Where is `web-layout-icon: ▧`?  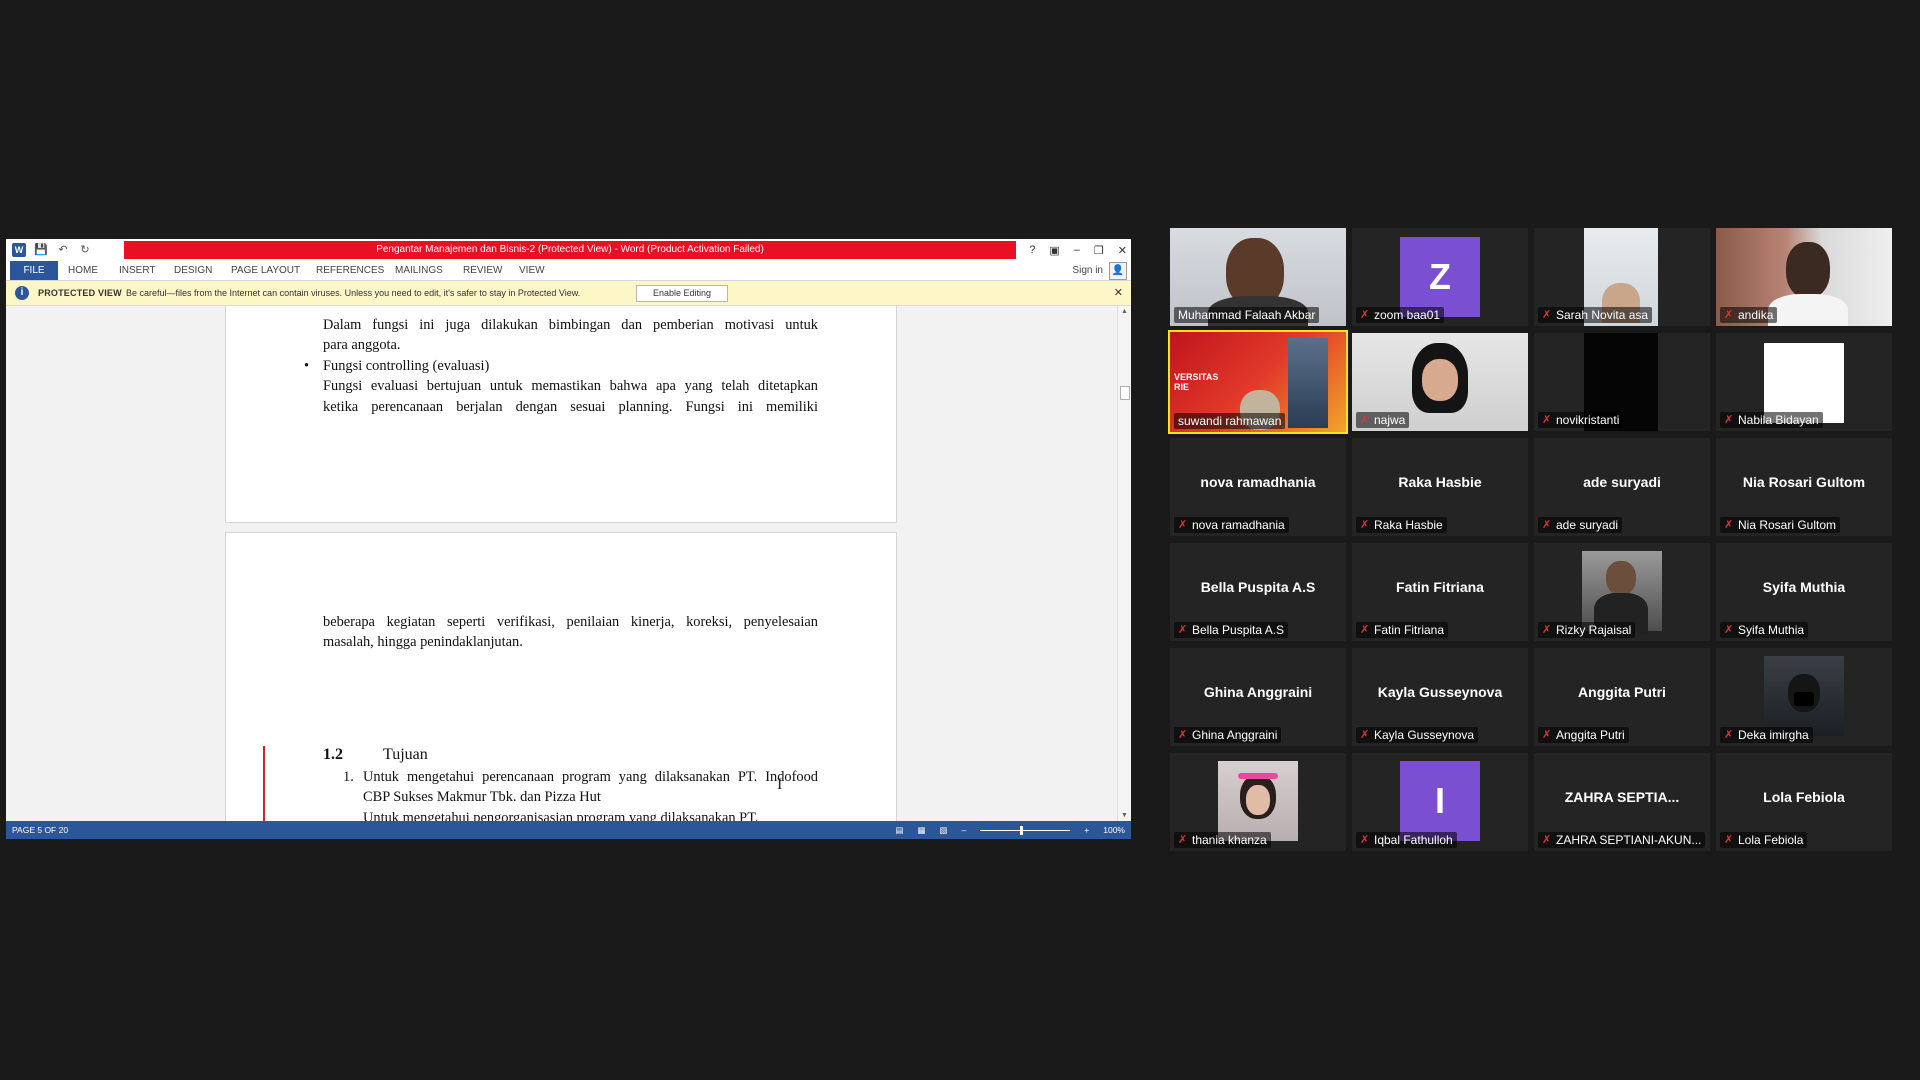 web-layout-icon: ▧ is located at coordinates (944, 830).